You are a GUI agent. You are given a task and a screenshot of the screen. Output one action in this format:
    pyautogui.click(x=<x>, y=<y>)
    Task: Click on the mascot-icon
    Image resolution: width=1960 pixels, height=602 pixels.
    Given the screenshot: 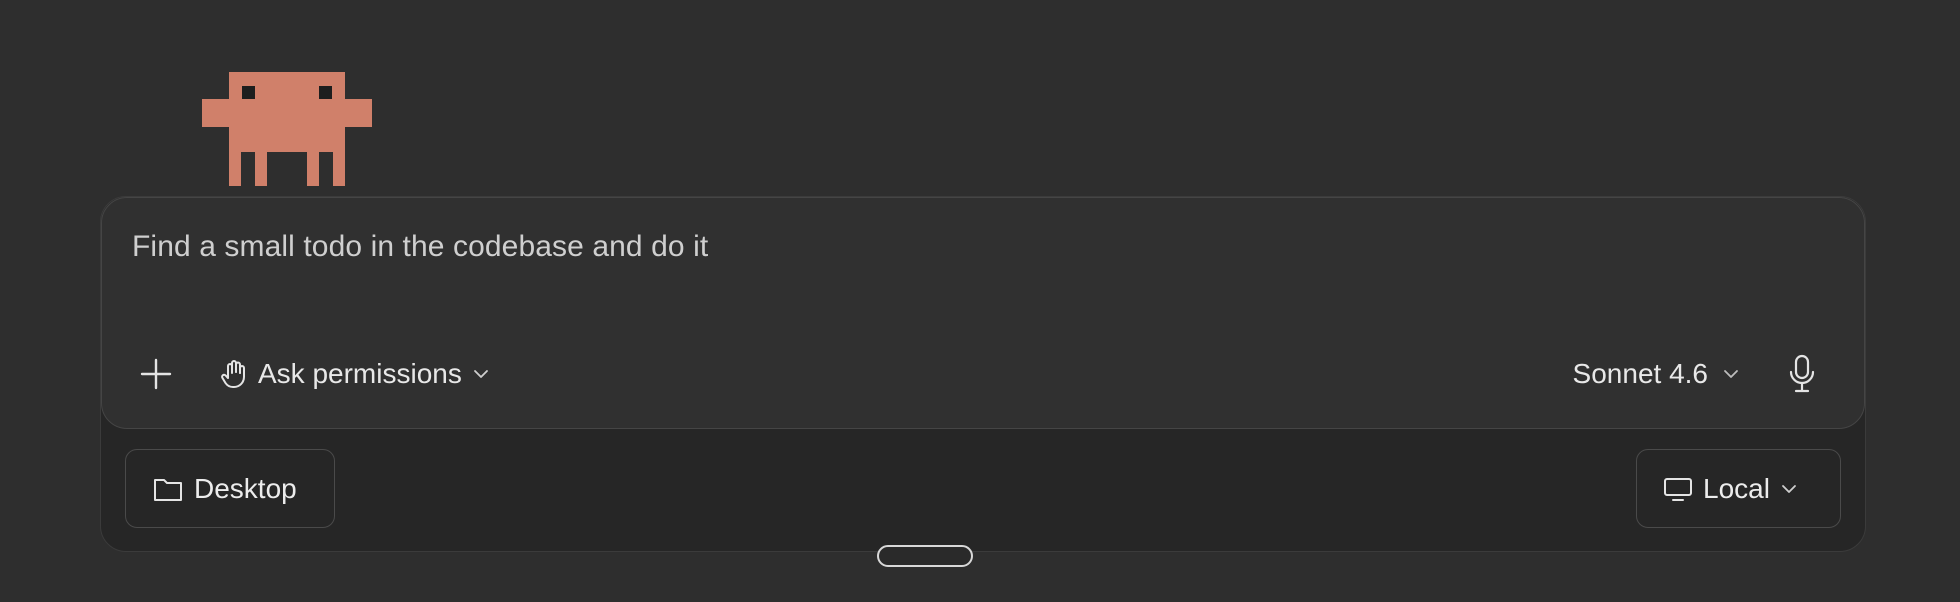 What is the action you would take?
    pyautogui.click(x=287, y=129)
    